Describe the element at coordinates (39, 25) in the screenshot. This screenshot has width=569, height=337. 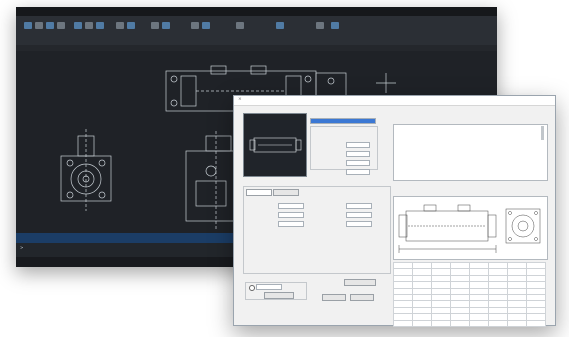
I see `ribbon-polyline-icon` at that location.